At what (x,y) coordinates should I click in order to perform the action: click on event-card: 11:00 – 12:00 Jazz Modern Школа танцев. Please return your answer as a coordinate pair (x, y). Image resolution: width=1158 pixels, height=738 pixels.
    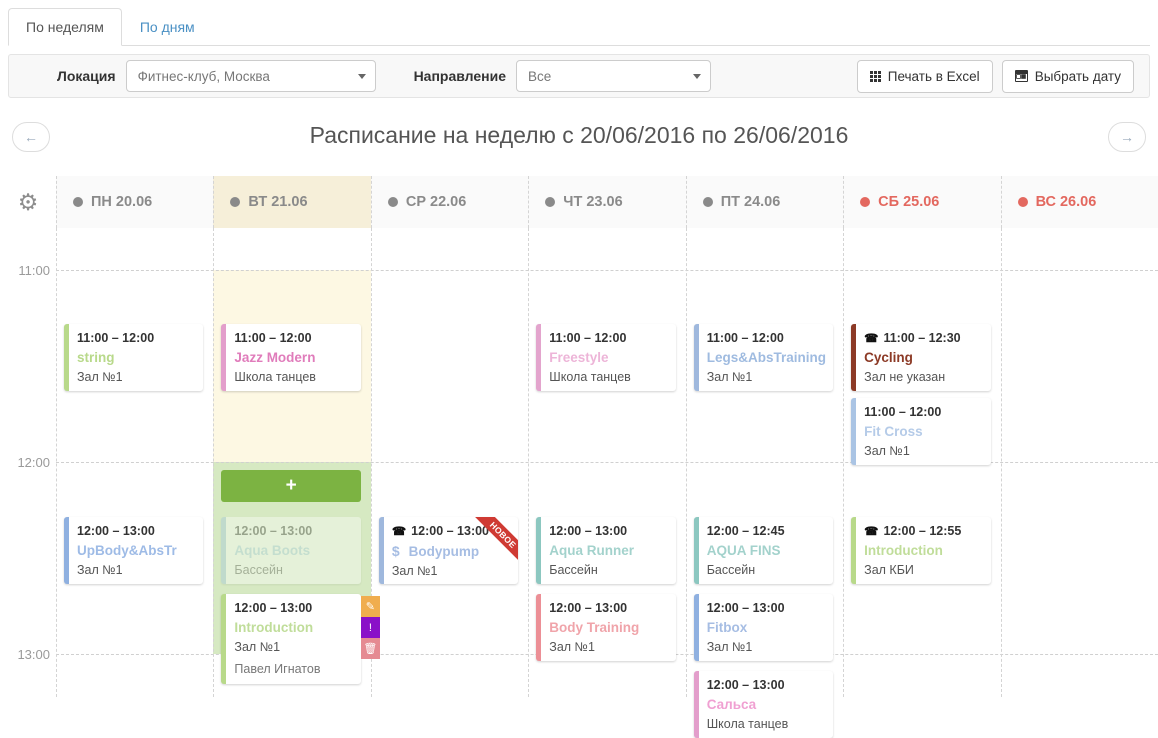
    Looking at the image, I should click on (290, 357).